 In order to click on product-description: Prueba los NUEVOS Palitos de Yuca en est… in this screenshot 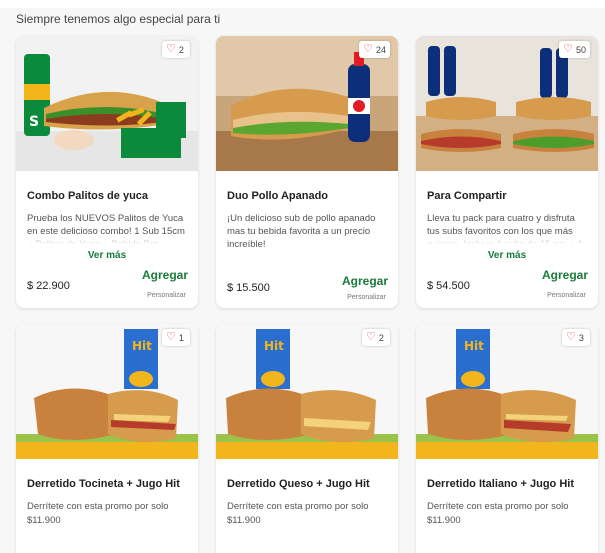, I will do `click(108, 228)`.